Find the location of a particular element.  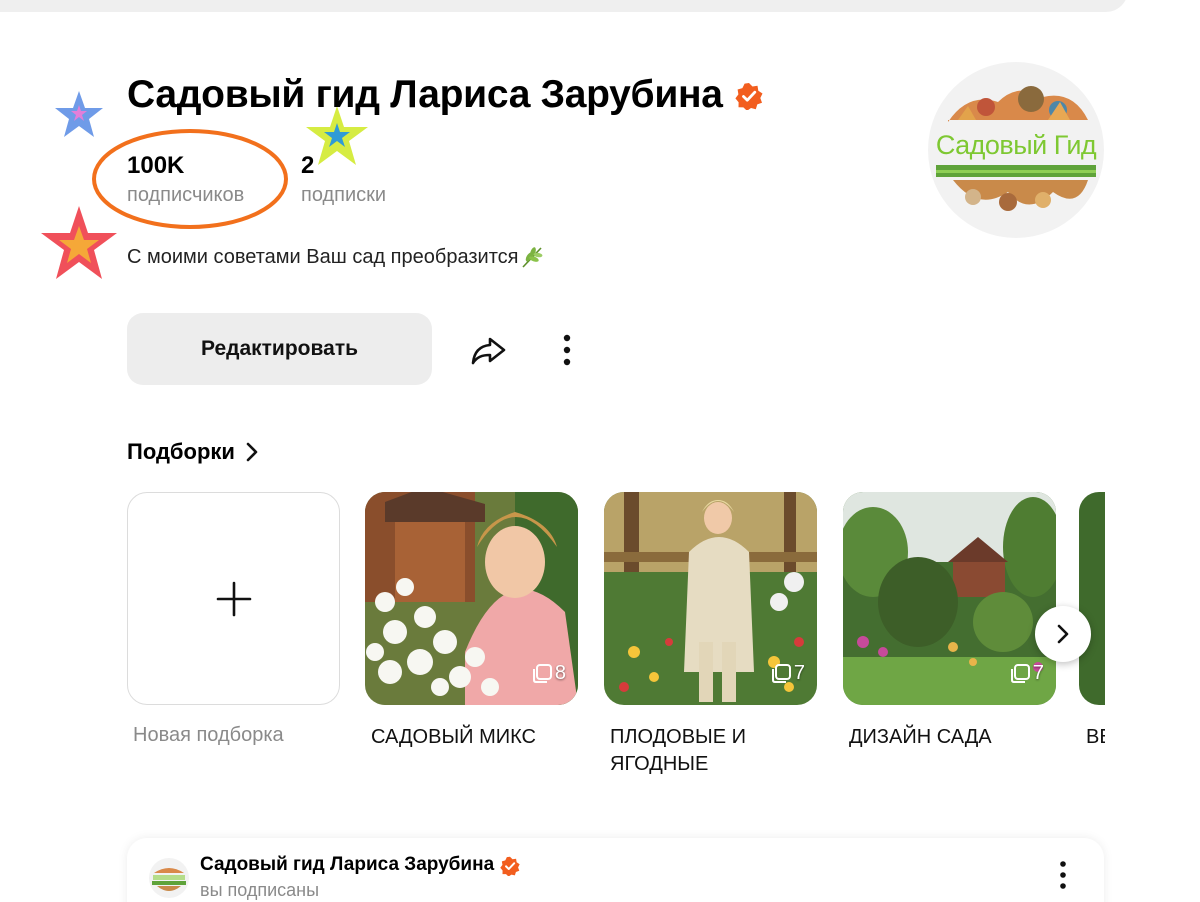

collection-count-3: 7 is located at coordinates (1026, 673).